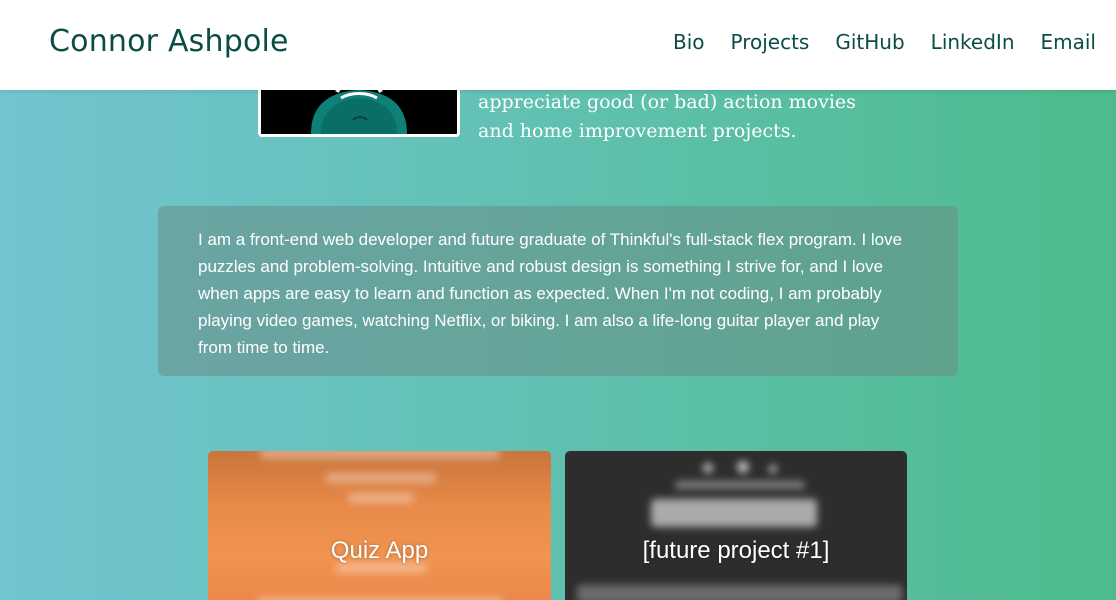 This screenshot has width=1116, height=600. What do you see at coordinates (869, 42) in the screenshot?
I see `nav-link-github: GitHub` at bounding box center [869, 42].